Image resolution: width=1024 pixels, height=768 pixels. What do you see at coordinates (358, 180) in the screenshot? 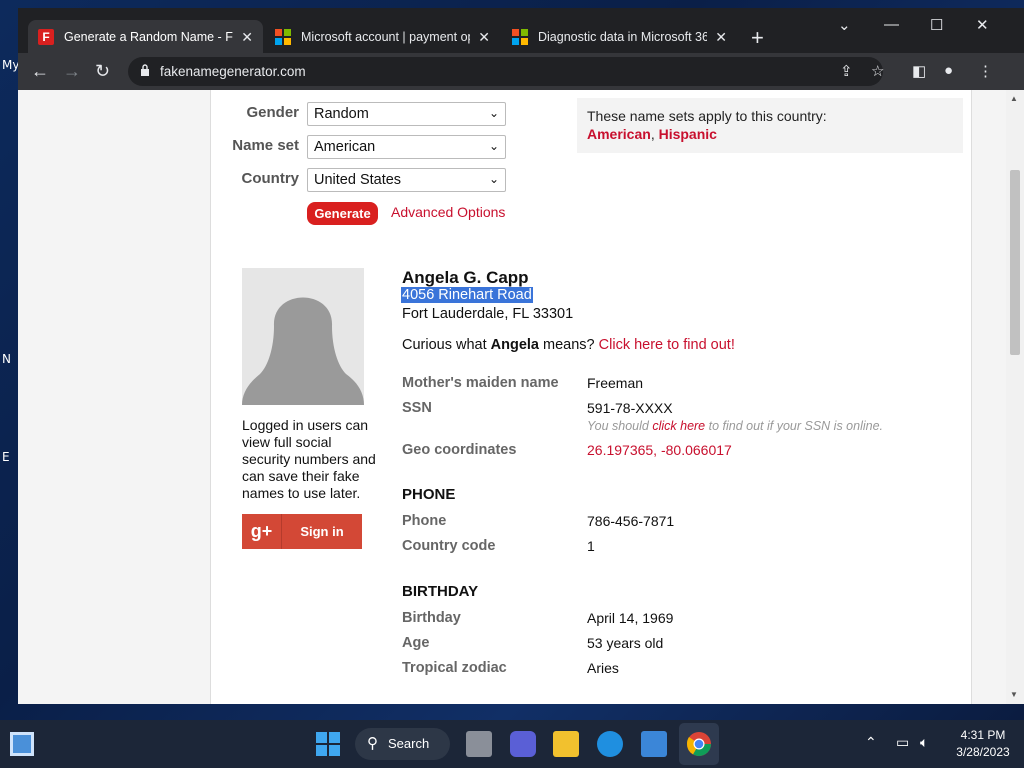
I see `country-selected-value: United States` at bounding box center [358, 180].